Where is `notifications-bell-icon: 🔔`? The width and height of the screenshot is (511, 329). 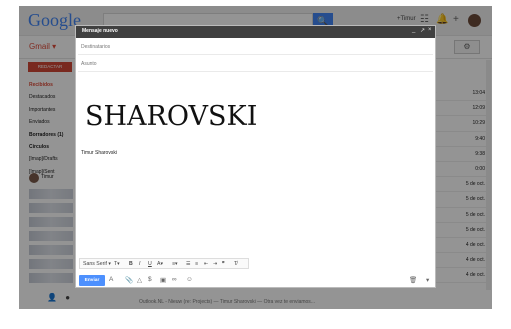
notifications-bell-icon: 🔔 is located at coordinates (442, 19).